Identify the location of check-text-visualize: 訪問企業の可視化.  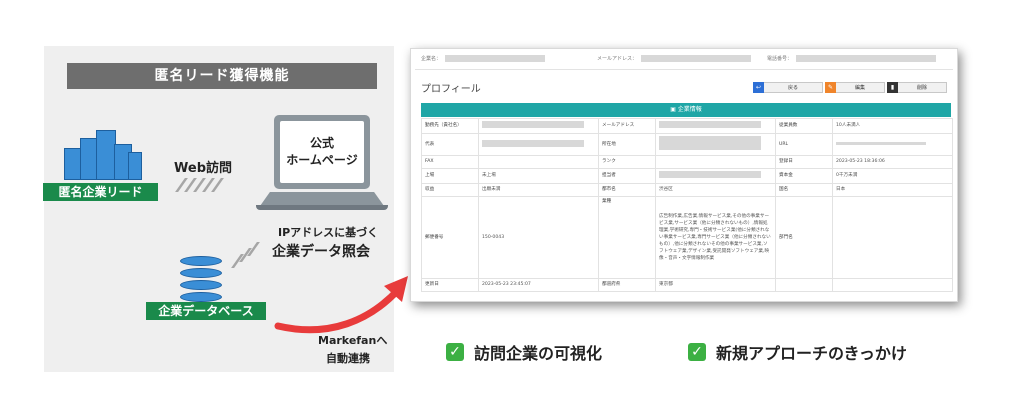
(538, 353).